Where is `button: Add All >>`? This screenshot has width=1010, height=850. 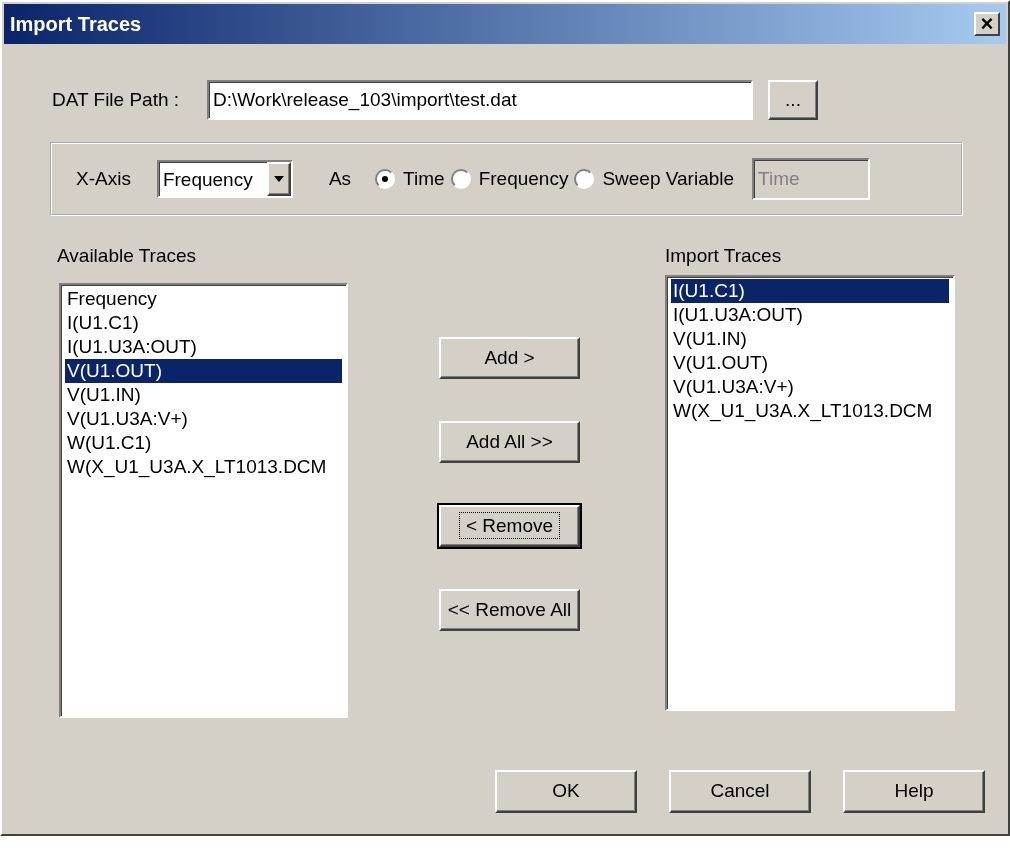 button: Add All >> is located at coordinates (509, 442).